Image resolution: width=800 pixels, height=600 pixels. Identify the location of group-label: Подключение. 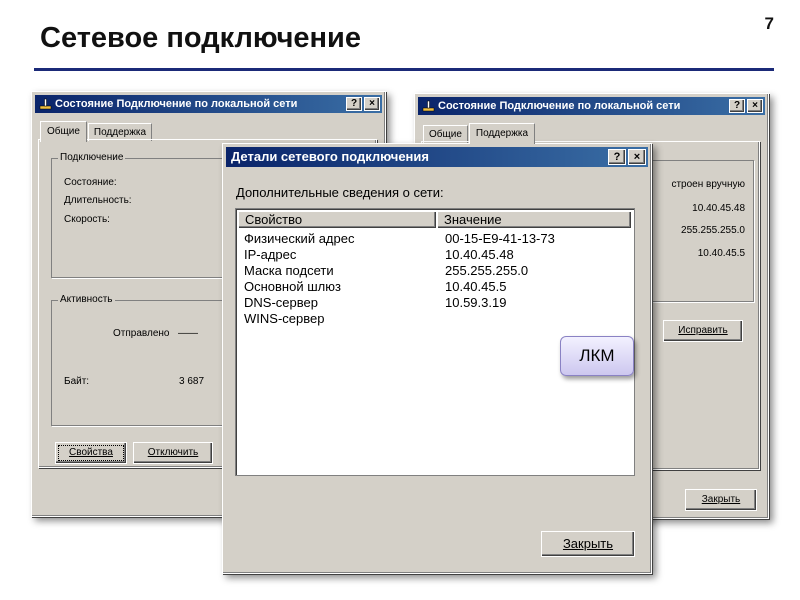
(92, 157).